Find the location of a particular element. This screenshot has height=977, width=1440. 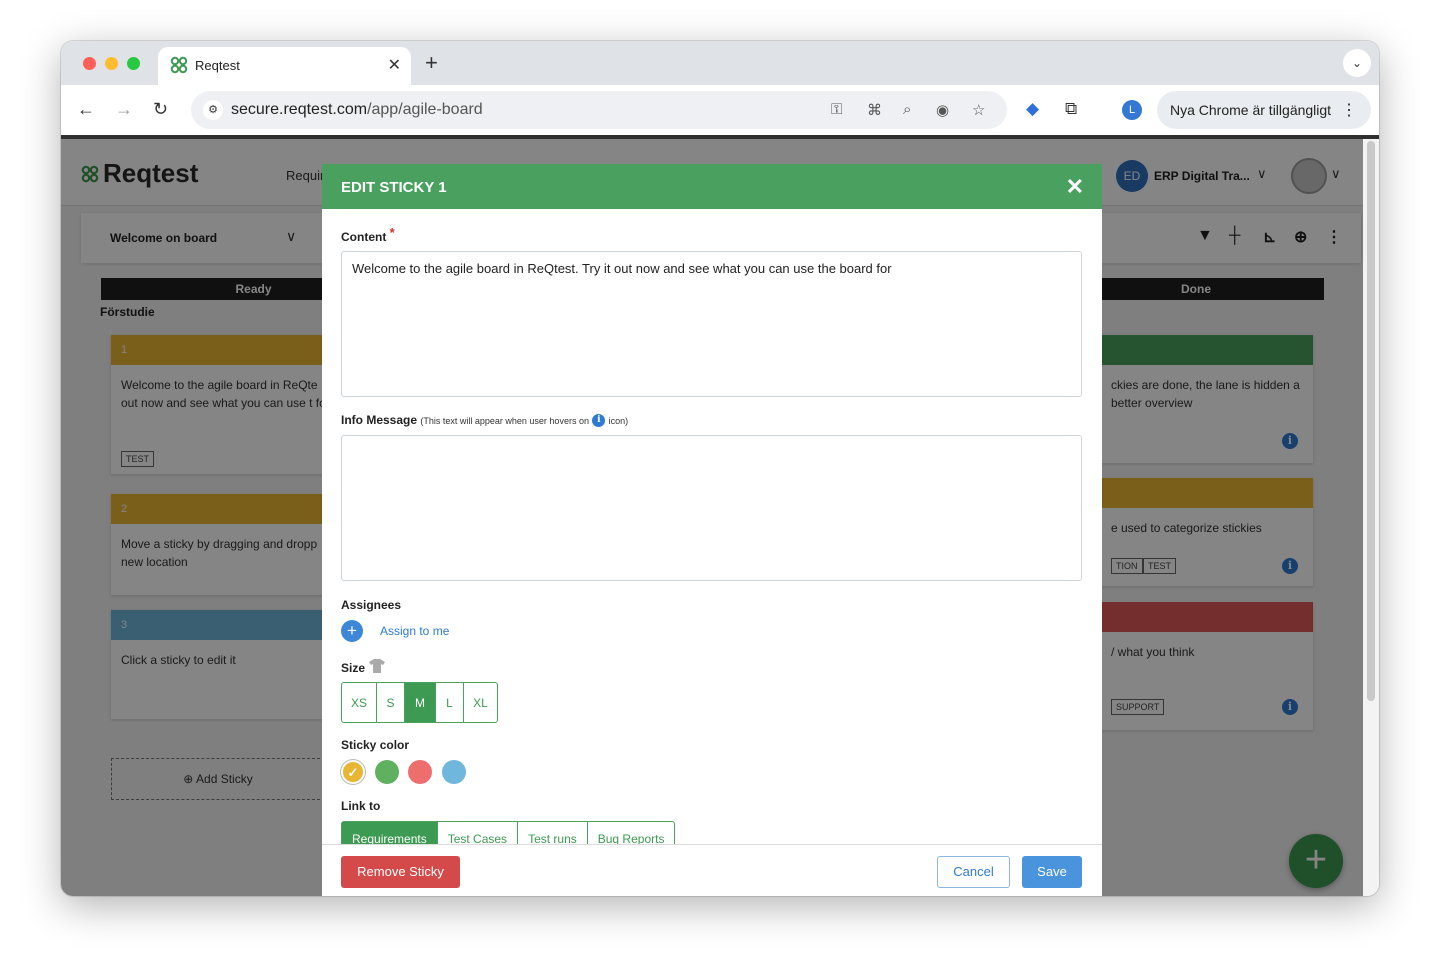

info-message-textarea is located at coordinates (711, 508).